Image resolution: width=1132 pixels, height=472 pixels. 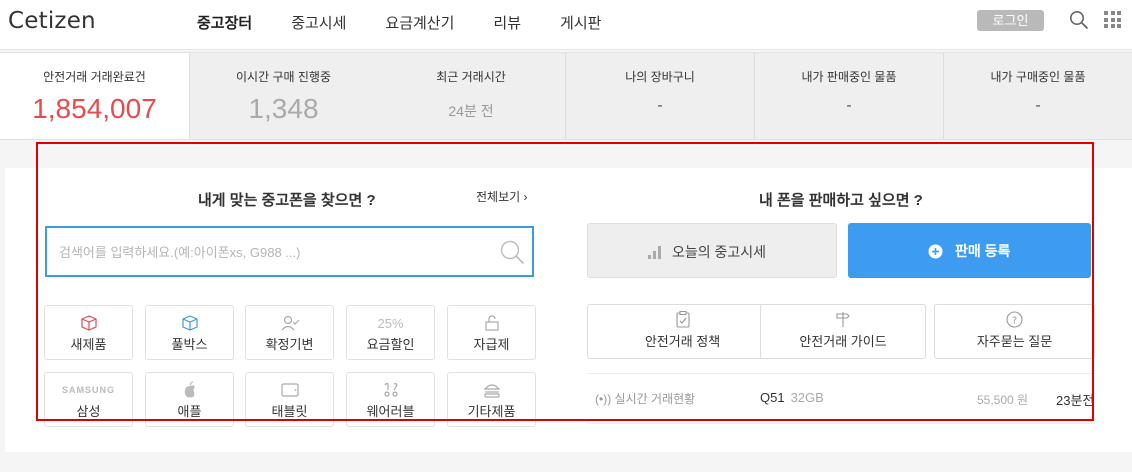 What do you see at coordinates (491, 399) in the screenshot?
I see `category-other: 기타제품` at bounding box center [491, 399].